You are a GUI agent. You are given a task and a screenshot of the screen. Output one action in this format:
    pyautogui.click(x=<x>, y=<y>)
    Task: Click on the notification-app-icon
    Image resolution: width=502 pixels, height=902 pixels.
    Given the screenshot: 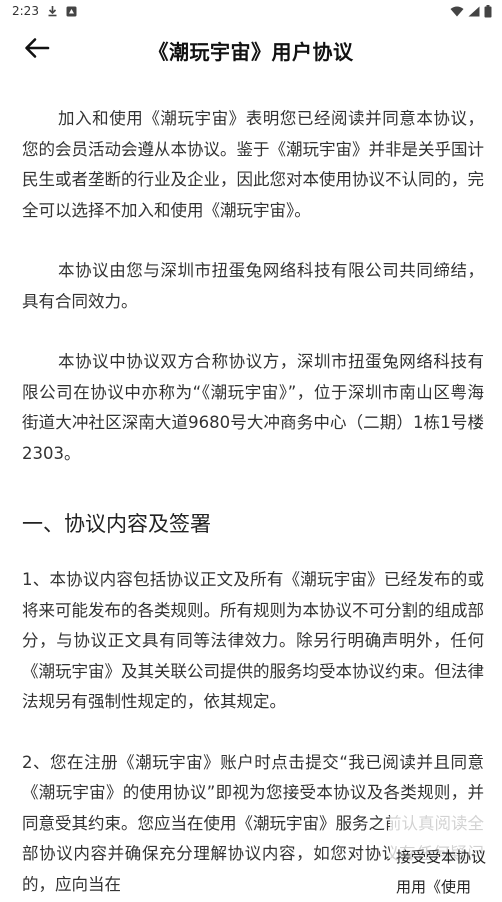 What is the action you would take?
    pyautogui.click(x=71, y=11)
    